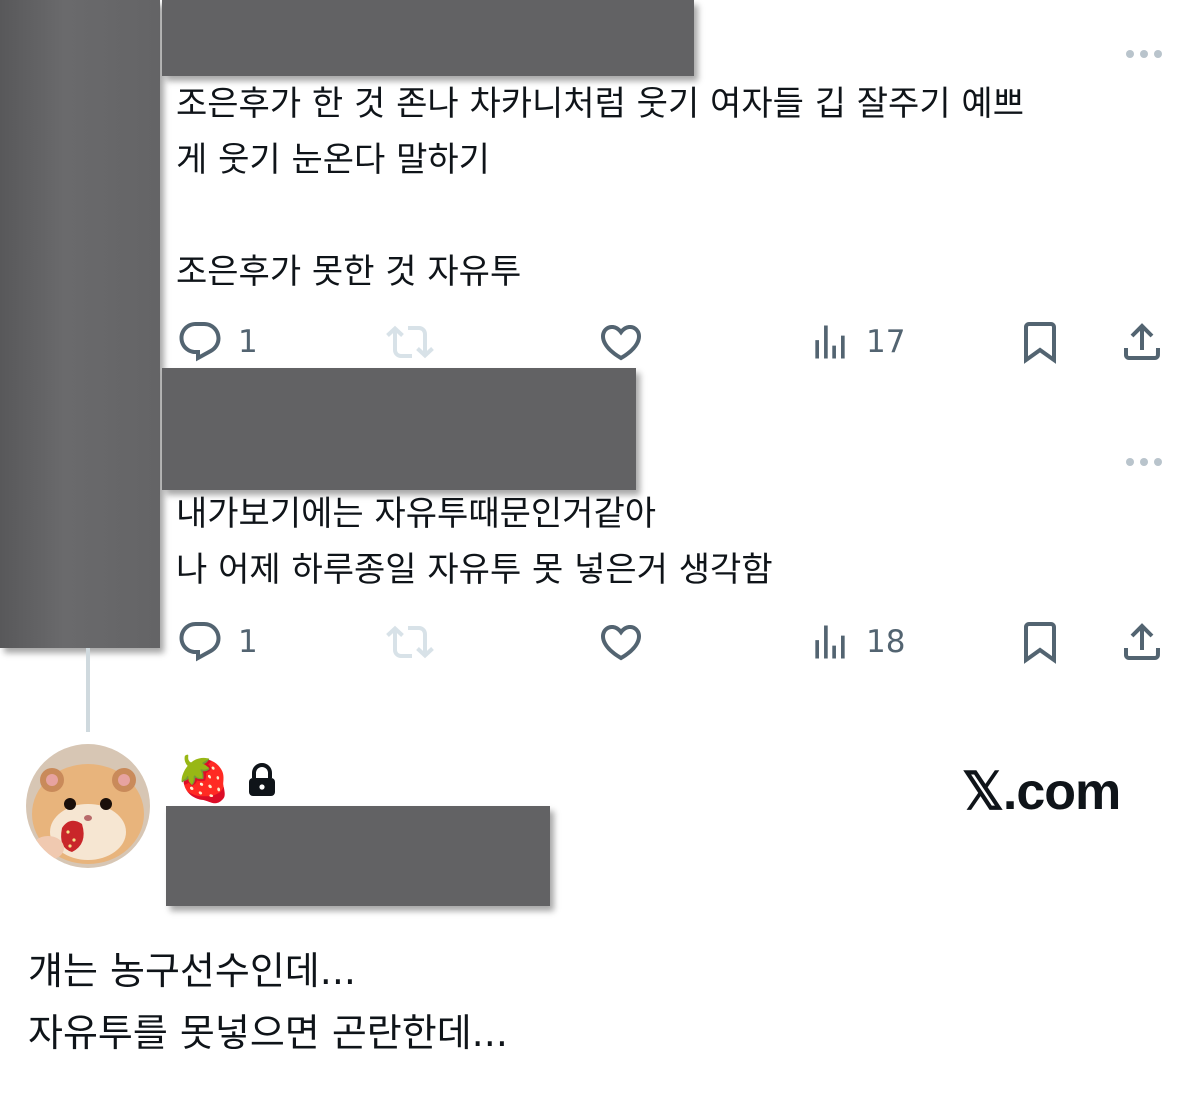 This screenshot has width=1200, height=1110. Describe the element at coordinates (399, 429) in the screenshot. I see `redacted-mid-name-block` at that location.